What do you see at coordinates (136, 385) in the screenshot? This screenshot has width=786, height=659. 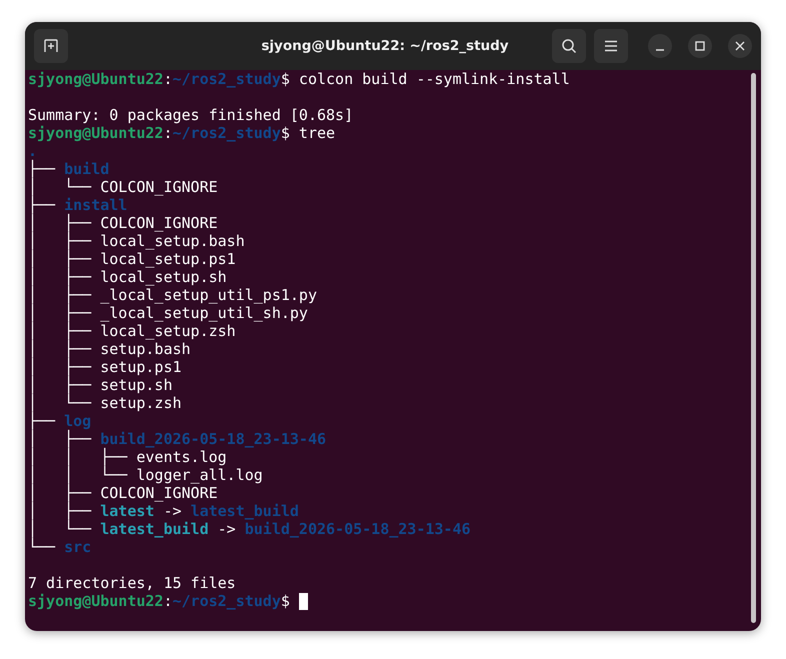 I see `output-text: setup.sh` at bounding box center [136, 385].